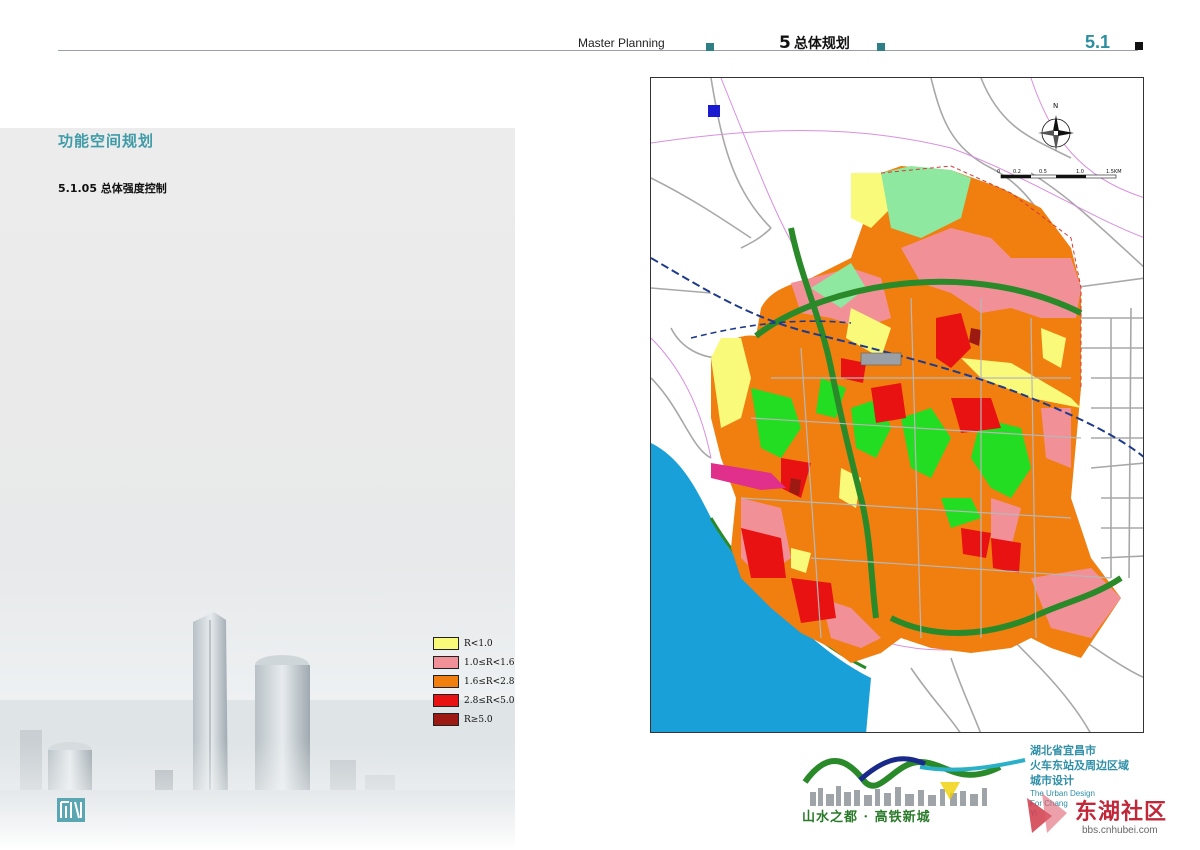 Image resolution: width=1200 pixels, height=850 pixels. I want to click on chapter-number: 5, so click(785, 43).